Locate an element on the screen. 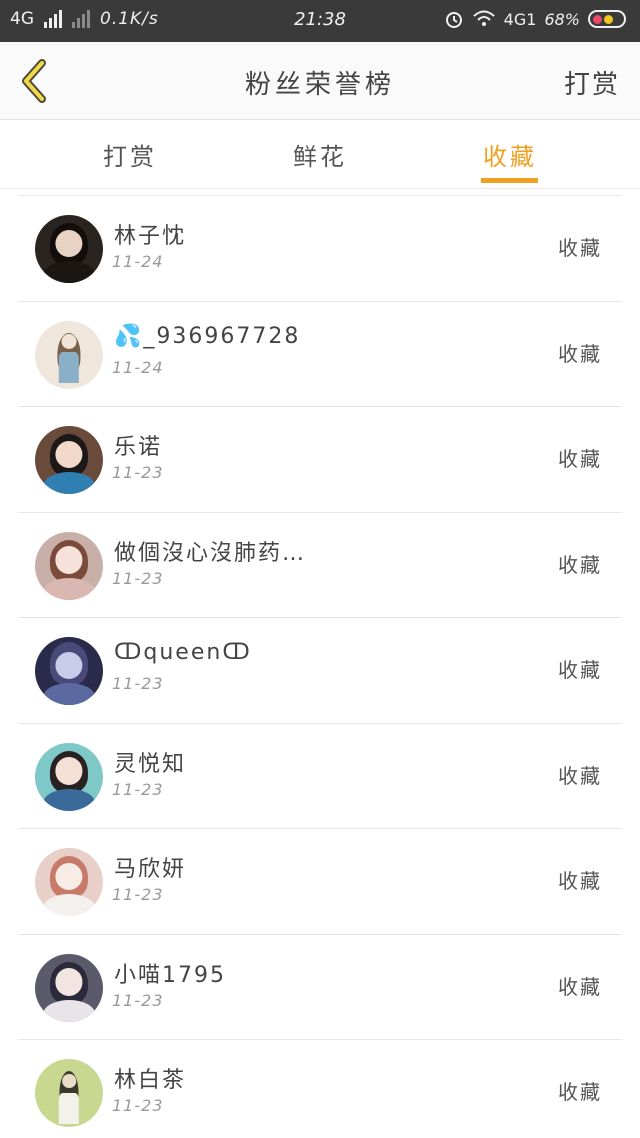 This screenshot has height=1138, width=640. user-name: 乐诺 is located at coordinates (138, 447).